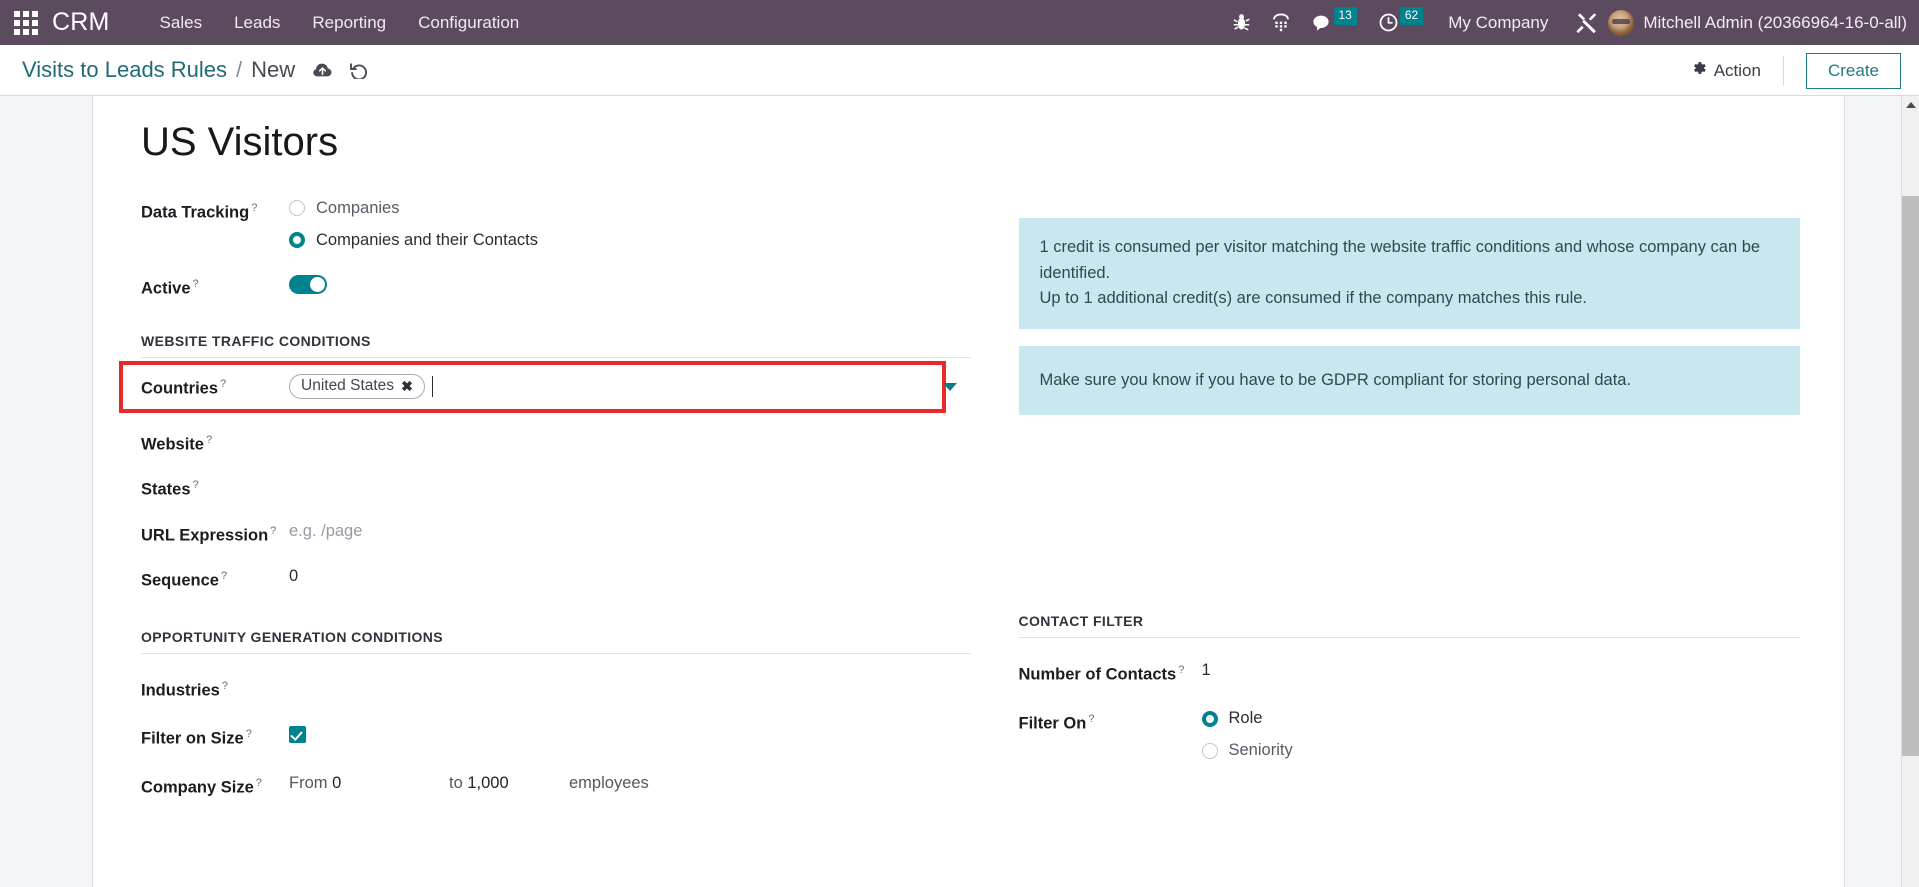 The height and width of the screenshot is (887, 1919). I want to click on company-size-from: From 0, so click(369, 783).